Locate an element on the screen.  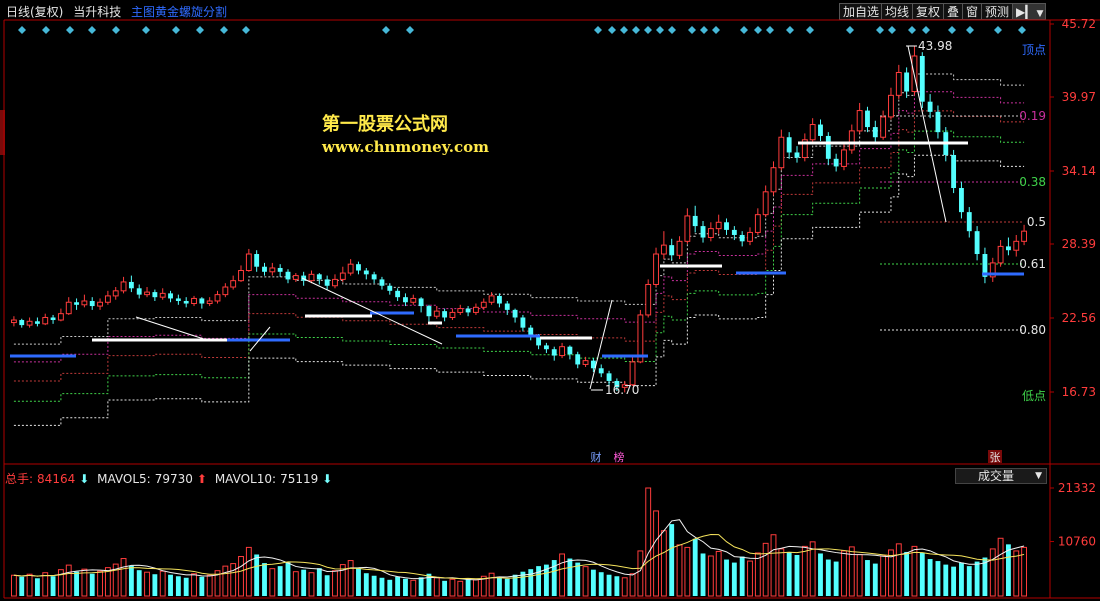
mavol10-label: MAVOL10: is located at coordinates (245, 479).